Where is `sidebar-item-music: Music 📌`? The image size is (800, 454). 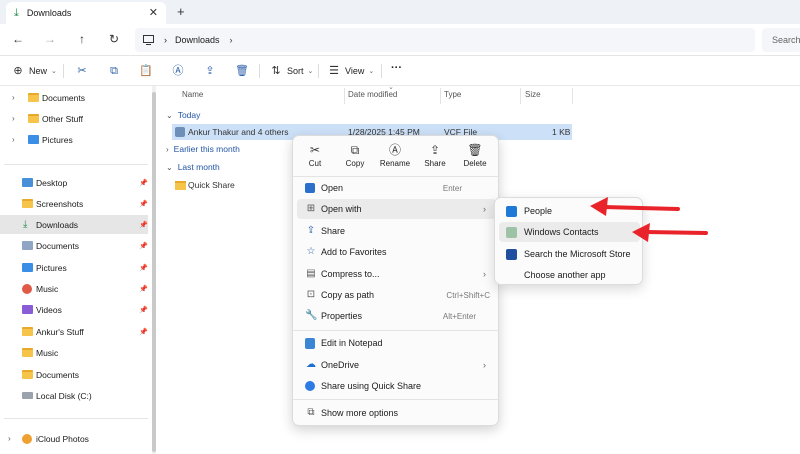
sidebar-item-music: Music 📌 is located at coordinates (74, 288).